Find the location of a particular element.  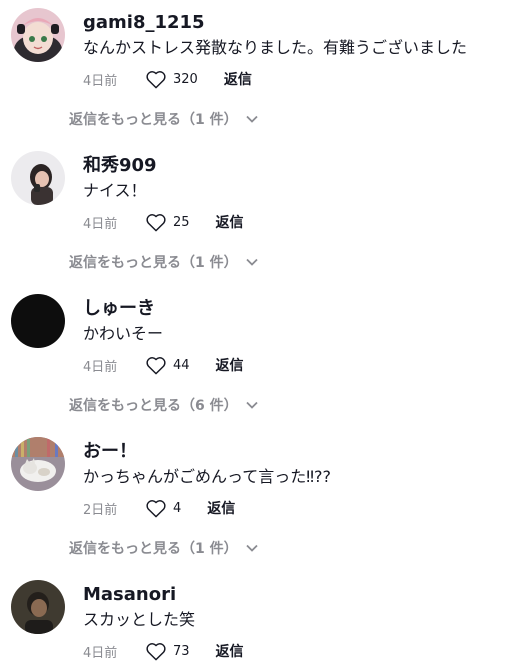

like-button: 4 is located at coordinates (163, 508).